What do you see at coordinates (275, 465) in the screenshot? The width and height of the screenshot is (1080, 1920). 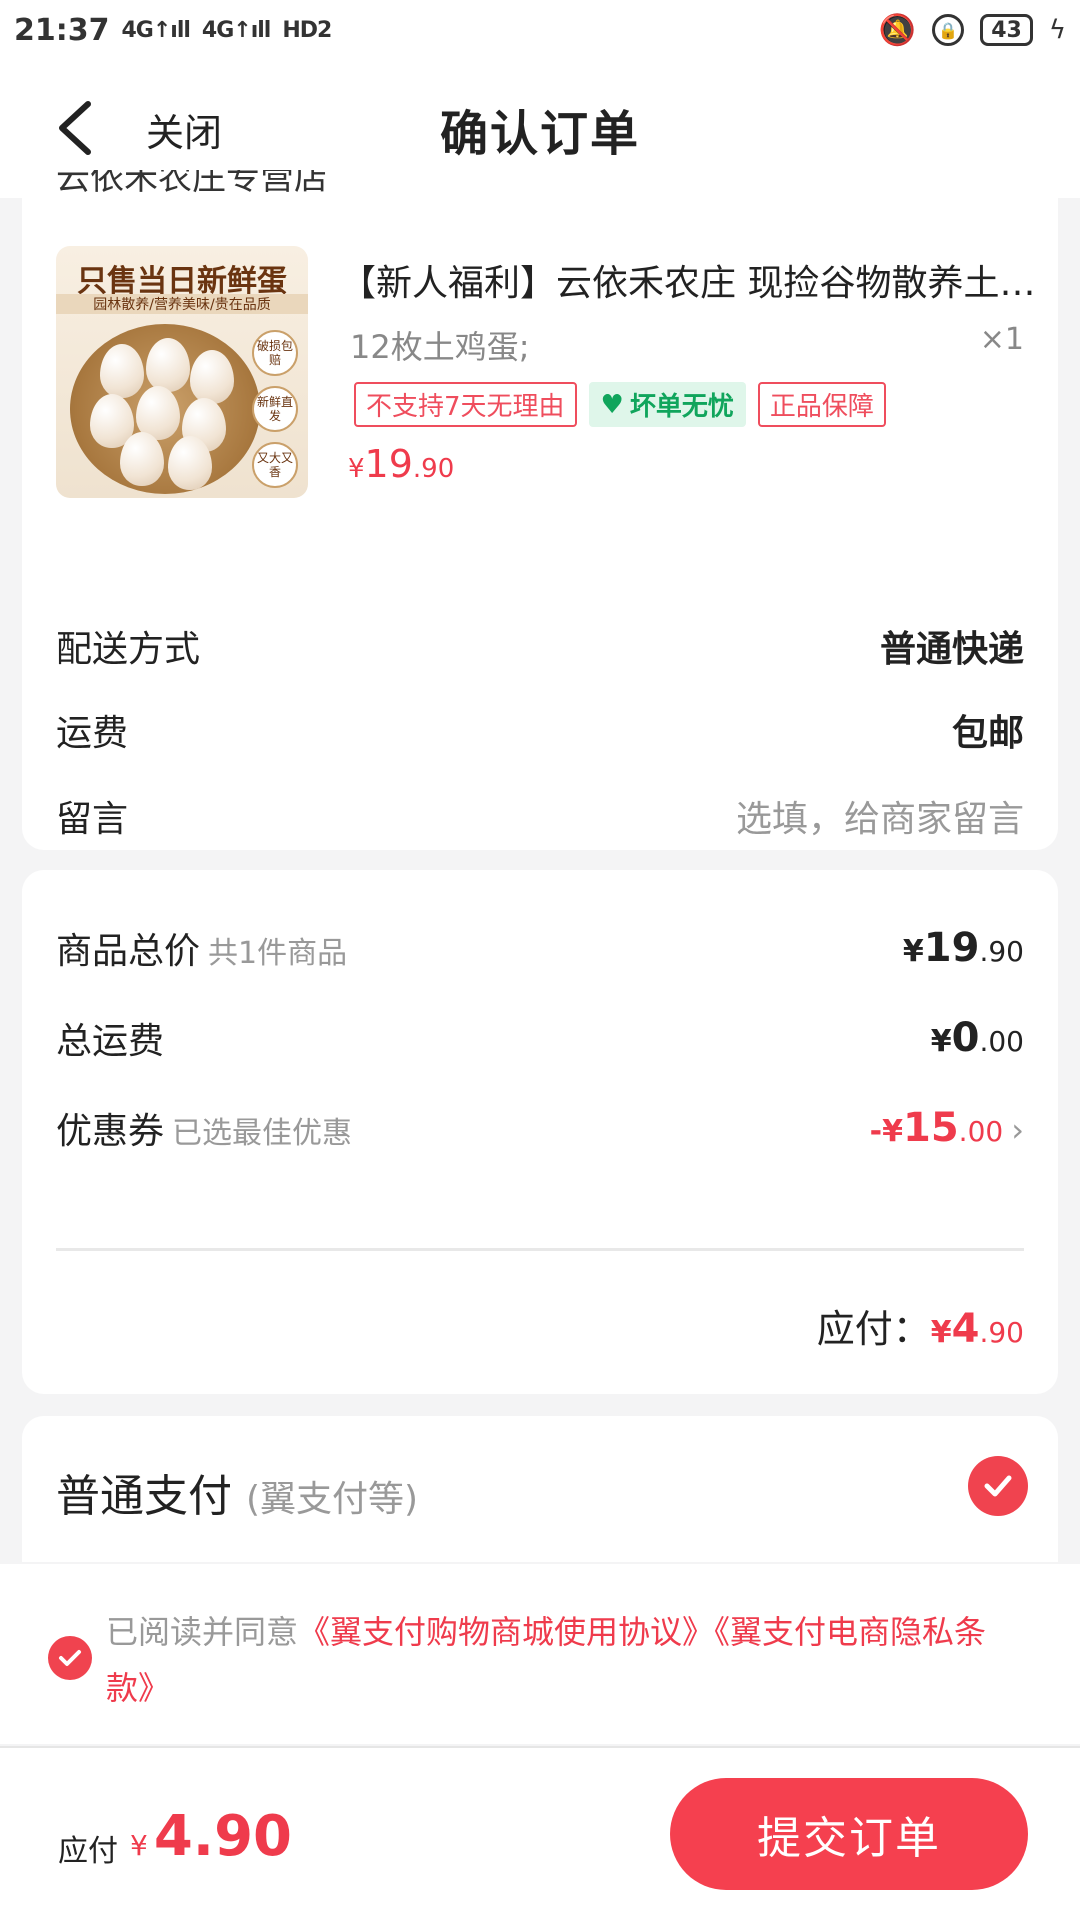 I see `image-bubble-3: 又大又香` at bounding box center [275, 465].